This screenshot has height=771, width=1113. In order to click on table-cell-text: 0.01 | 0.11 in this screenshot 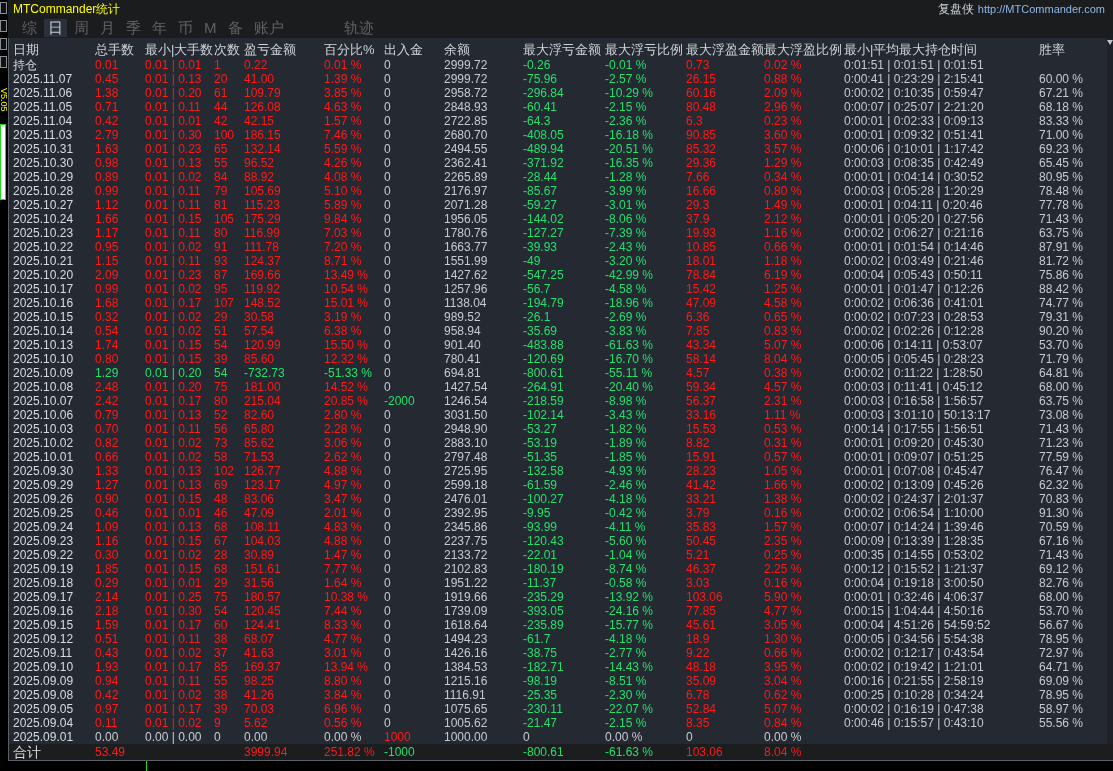, I will do `click(173, 639)`.